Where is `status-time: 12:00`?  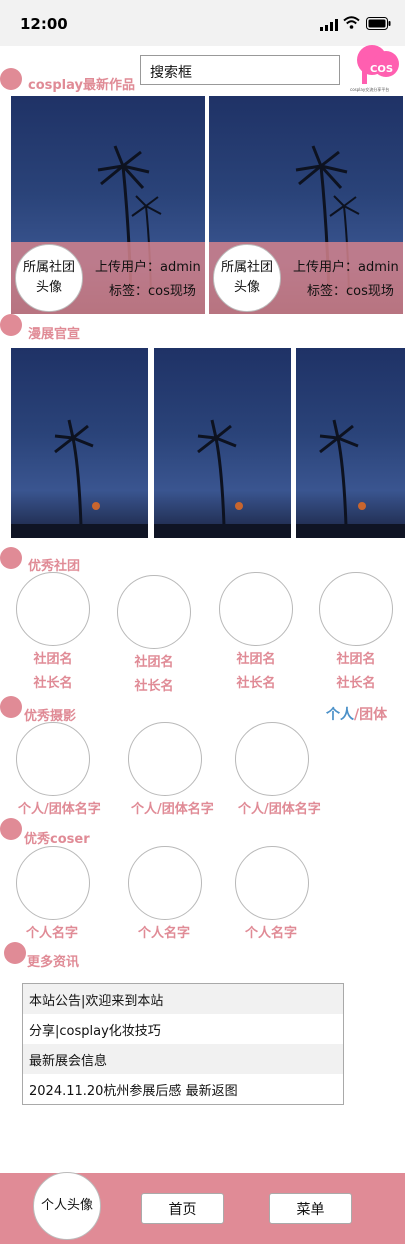
status-time: 12:00 is located at coordinates (44, 24).